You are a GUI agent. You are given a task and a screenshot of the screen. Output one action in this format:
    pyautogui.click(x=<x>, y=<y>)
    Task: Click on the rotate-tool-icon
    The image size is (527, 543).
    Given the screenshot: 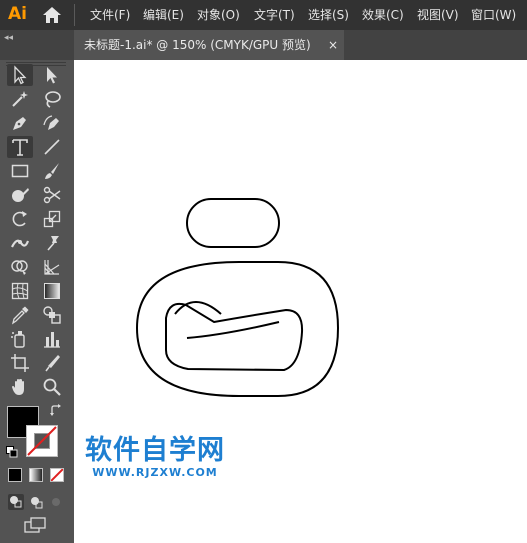 What is the action you would take?
    pyautogui.click(x=20, y=219)
    